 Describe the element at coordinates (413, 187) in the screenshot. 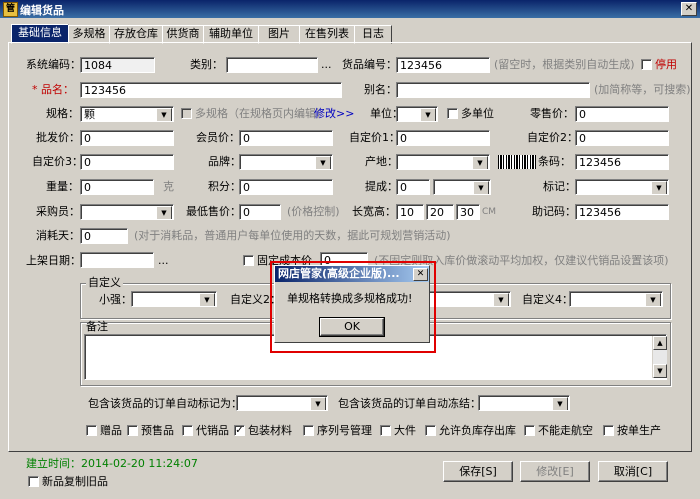

I see `commission-field: 0` at that location.